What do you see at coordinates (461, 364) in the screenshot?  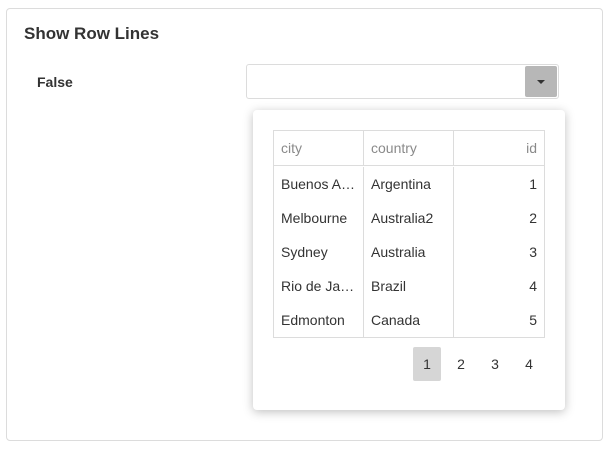 I see `page-button-2: 2` at bounding box center [461, 364].